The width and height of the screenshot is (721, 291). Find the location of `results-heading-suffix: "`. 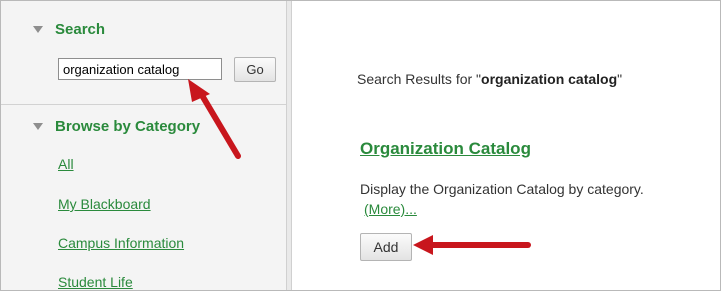

results-heading-suffix: " is located at coordinates (620, 79).